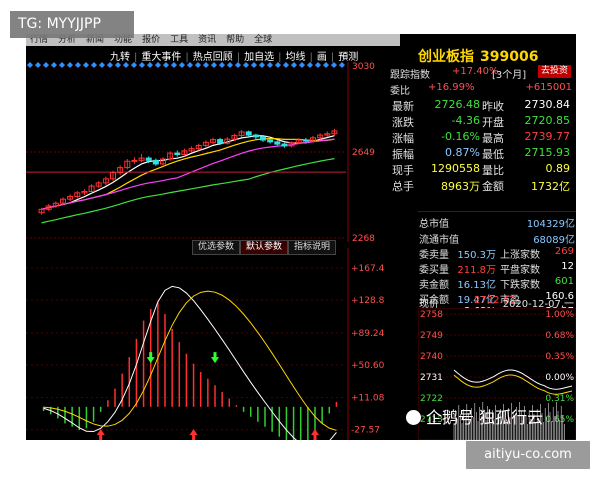  Describe the element at coordinates (207, 40) in the screenshot. I see `menu-item: 资讯` at that location.